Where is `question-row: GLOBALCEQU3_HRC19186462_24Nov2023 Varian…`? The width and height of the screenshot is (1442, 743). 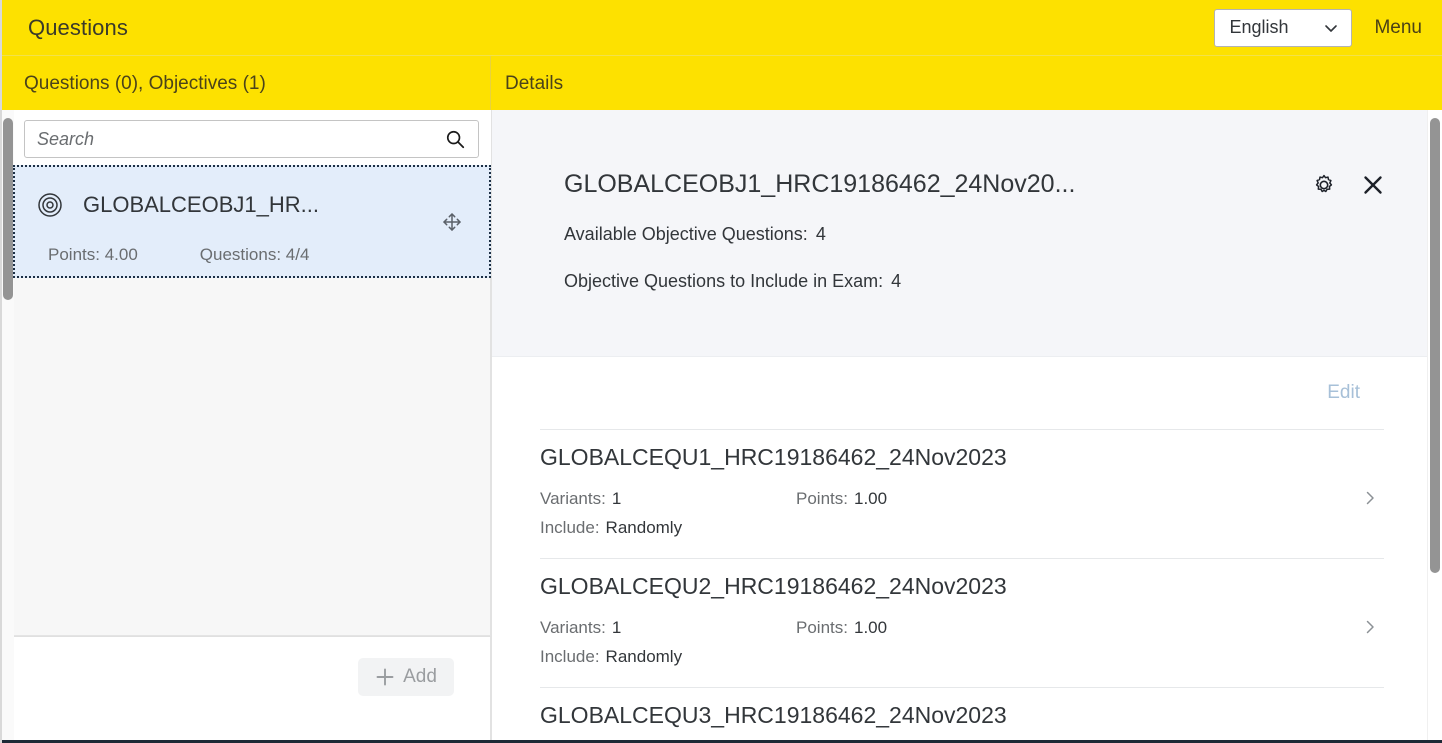
question-row: GLOBALCEQU3_HRC19186462_24Nov2023 Varian… is located at coordinates (962, 715).